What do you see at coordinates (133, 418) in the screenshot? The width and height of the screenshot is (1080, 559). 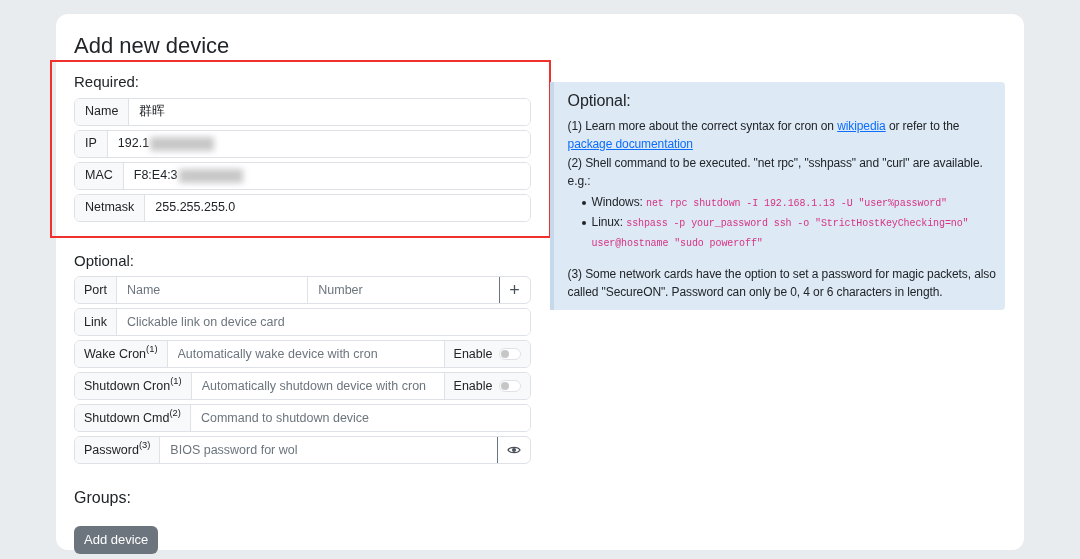 I see `field-label: Shutdown Cmd$^{(2)}$` at bounding box center [133, 418].